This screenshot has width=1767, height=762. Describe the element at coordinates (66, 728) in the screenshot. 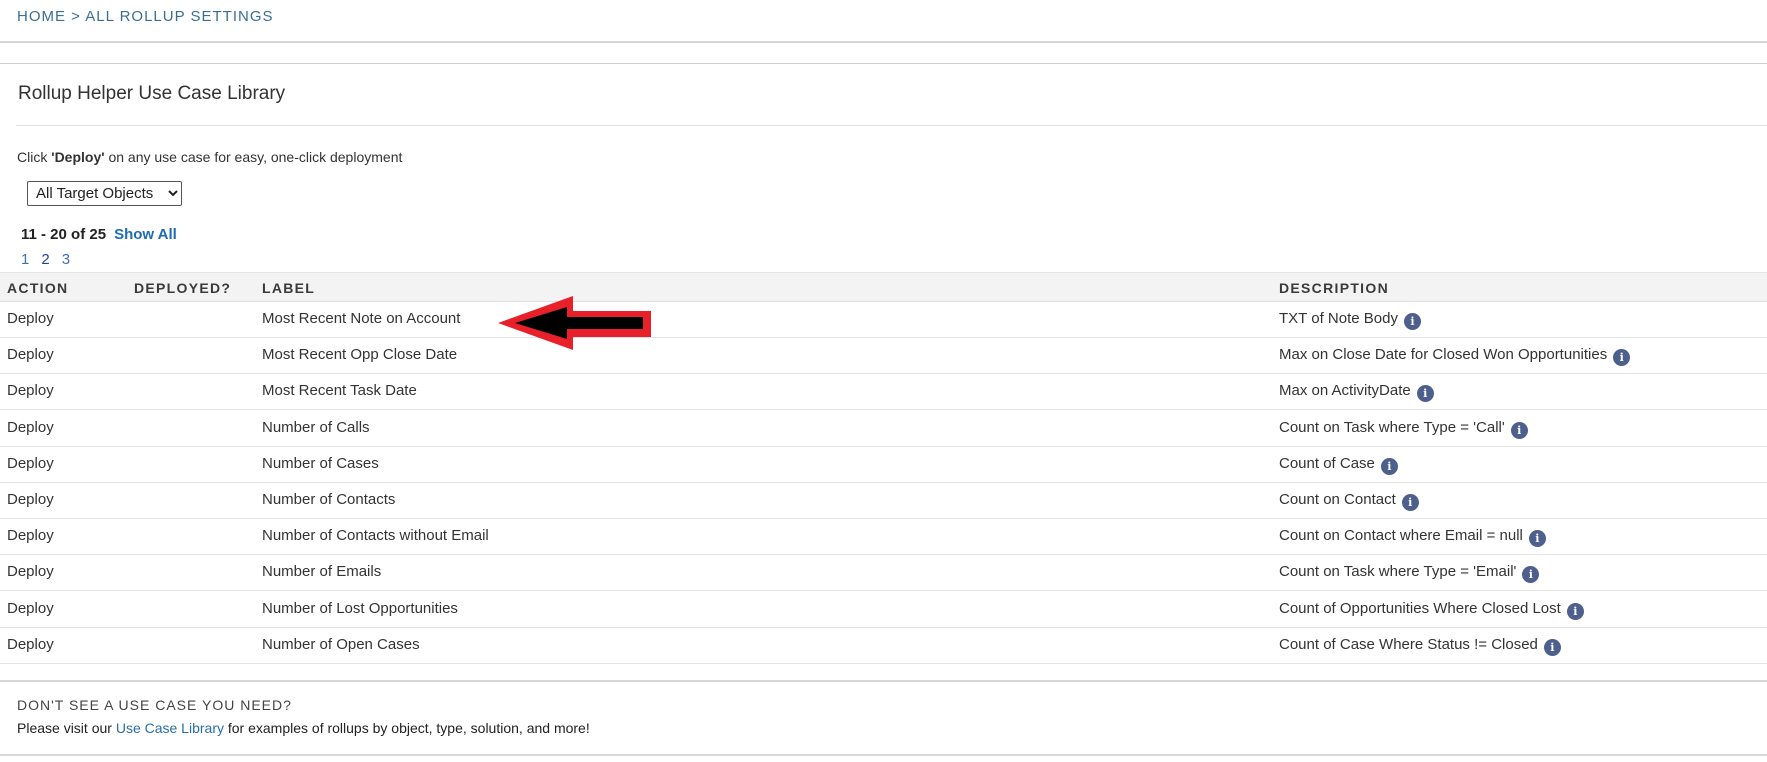

I see `footer-prefix: Please visit our` at that location.